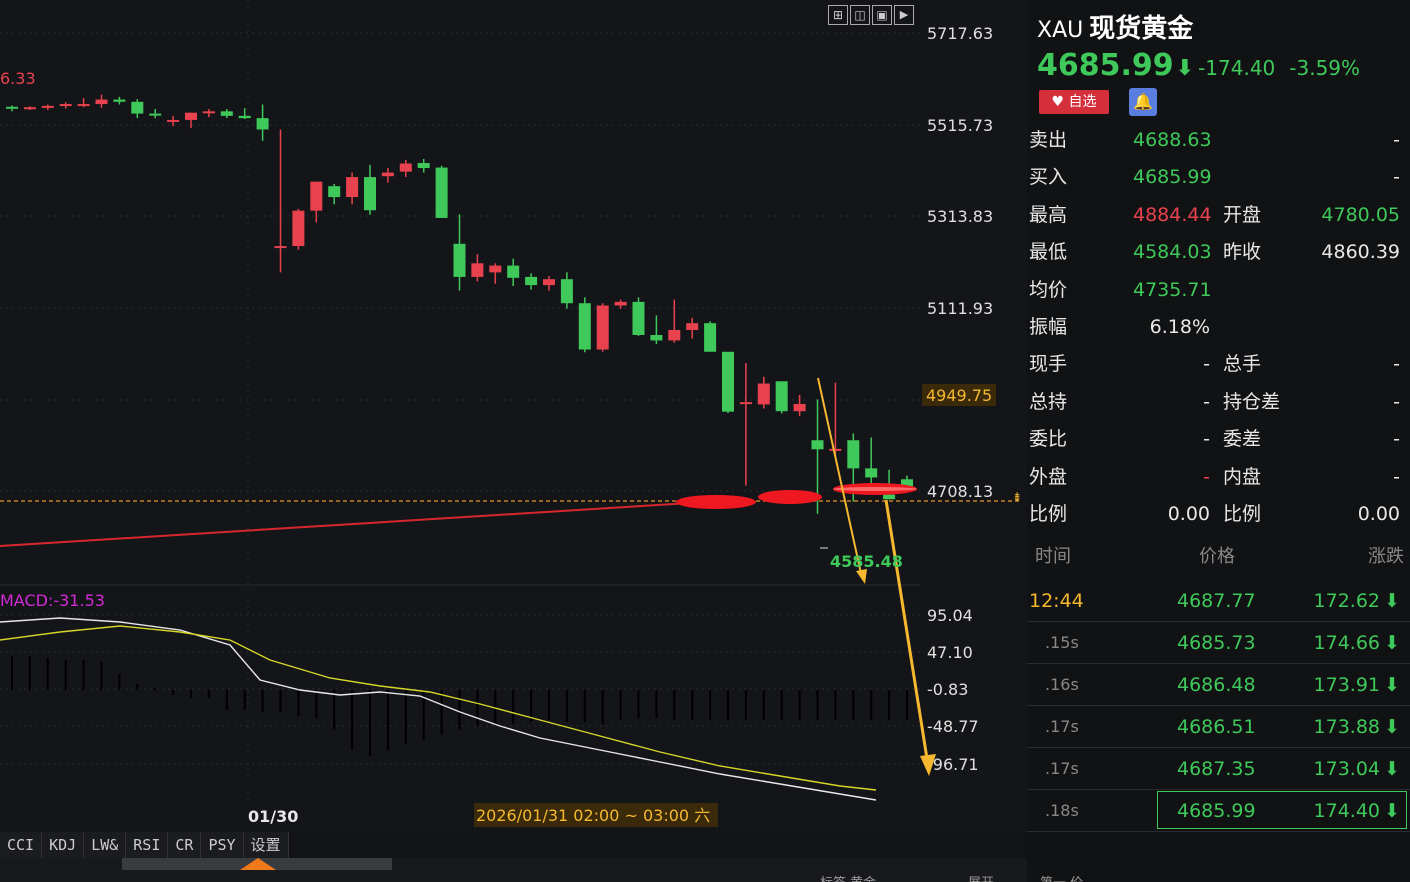 The height and width of the screenshot is (882, 1410). Describe the element at coordinates (860, 15) in the screenshot. I see `layout-2-icon: ◫` at that location.